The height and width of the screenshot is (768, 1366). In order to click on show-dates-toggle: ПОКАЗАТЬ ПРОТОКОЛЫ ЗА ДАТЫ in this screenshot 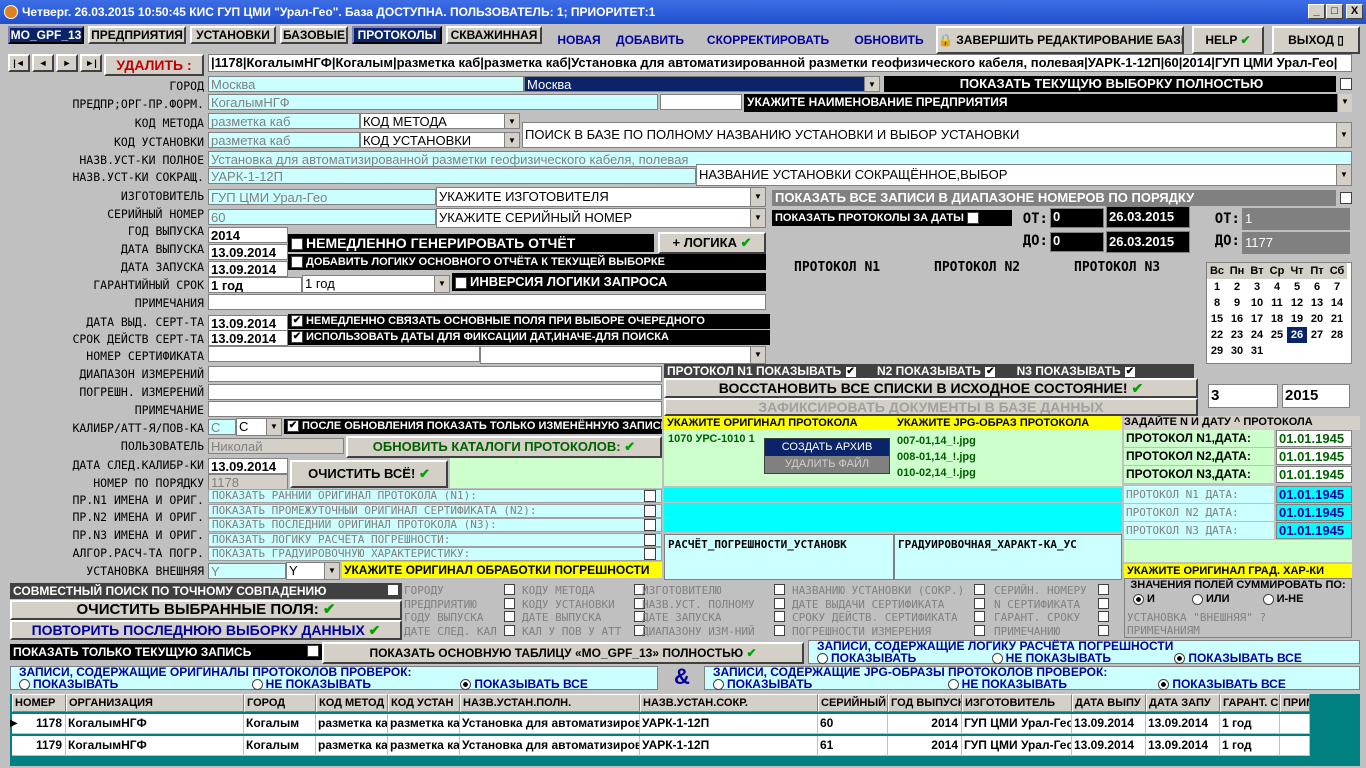, I will do `click(892, 218)`.